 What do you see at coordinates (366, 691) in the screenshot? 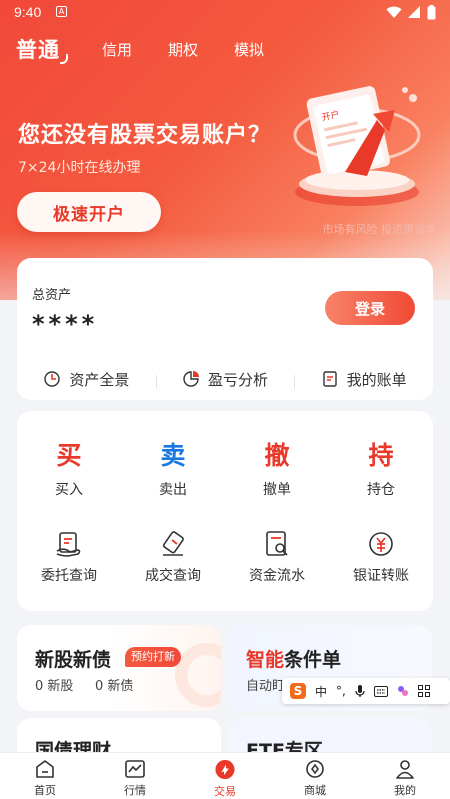
I see `ime-toolbar: S 中 °,` at bounding box center [366, 691].